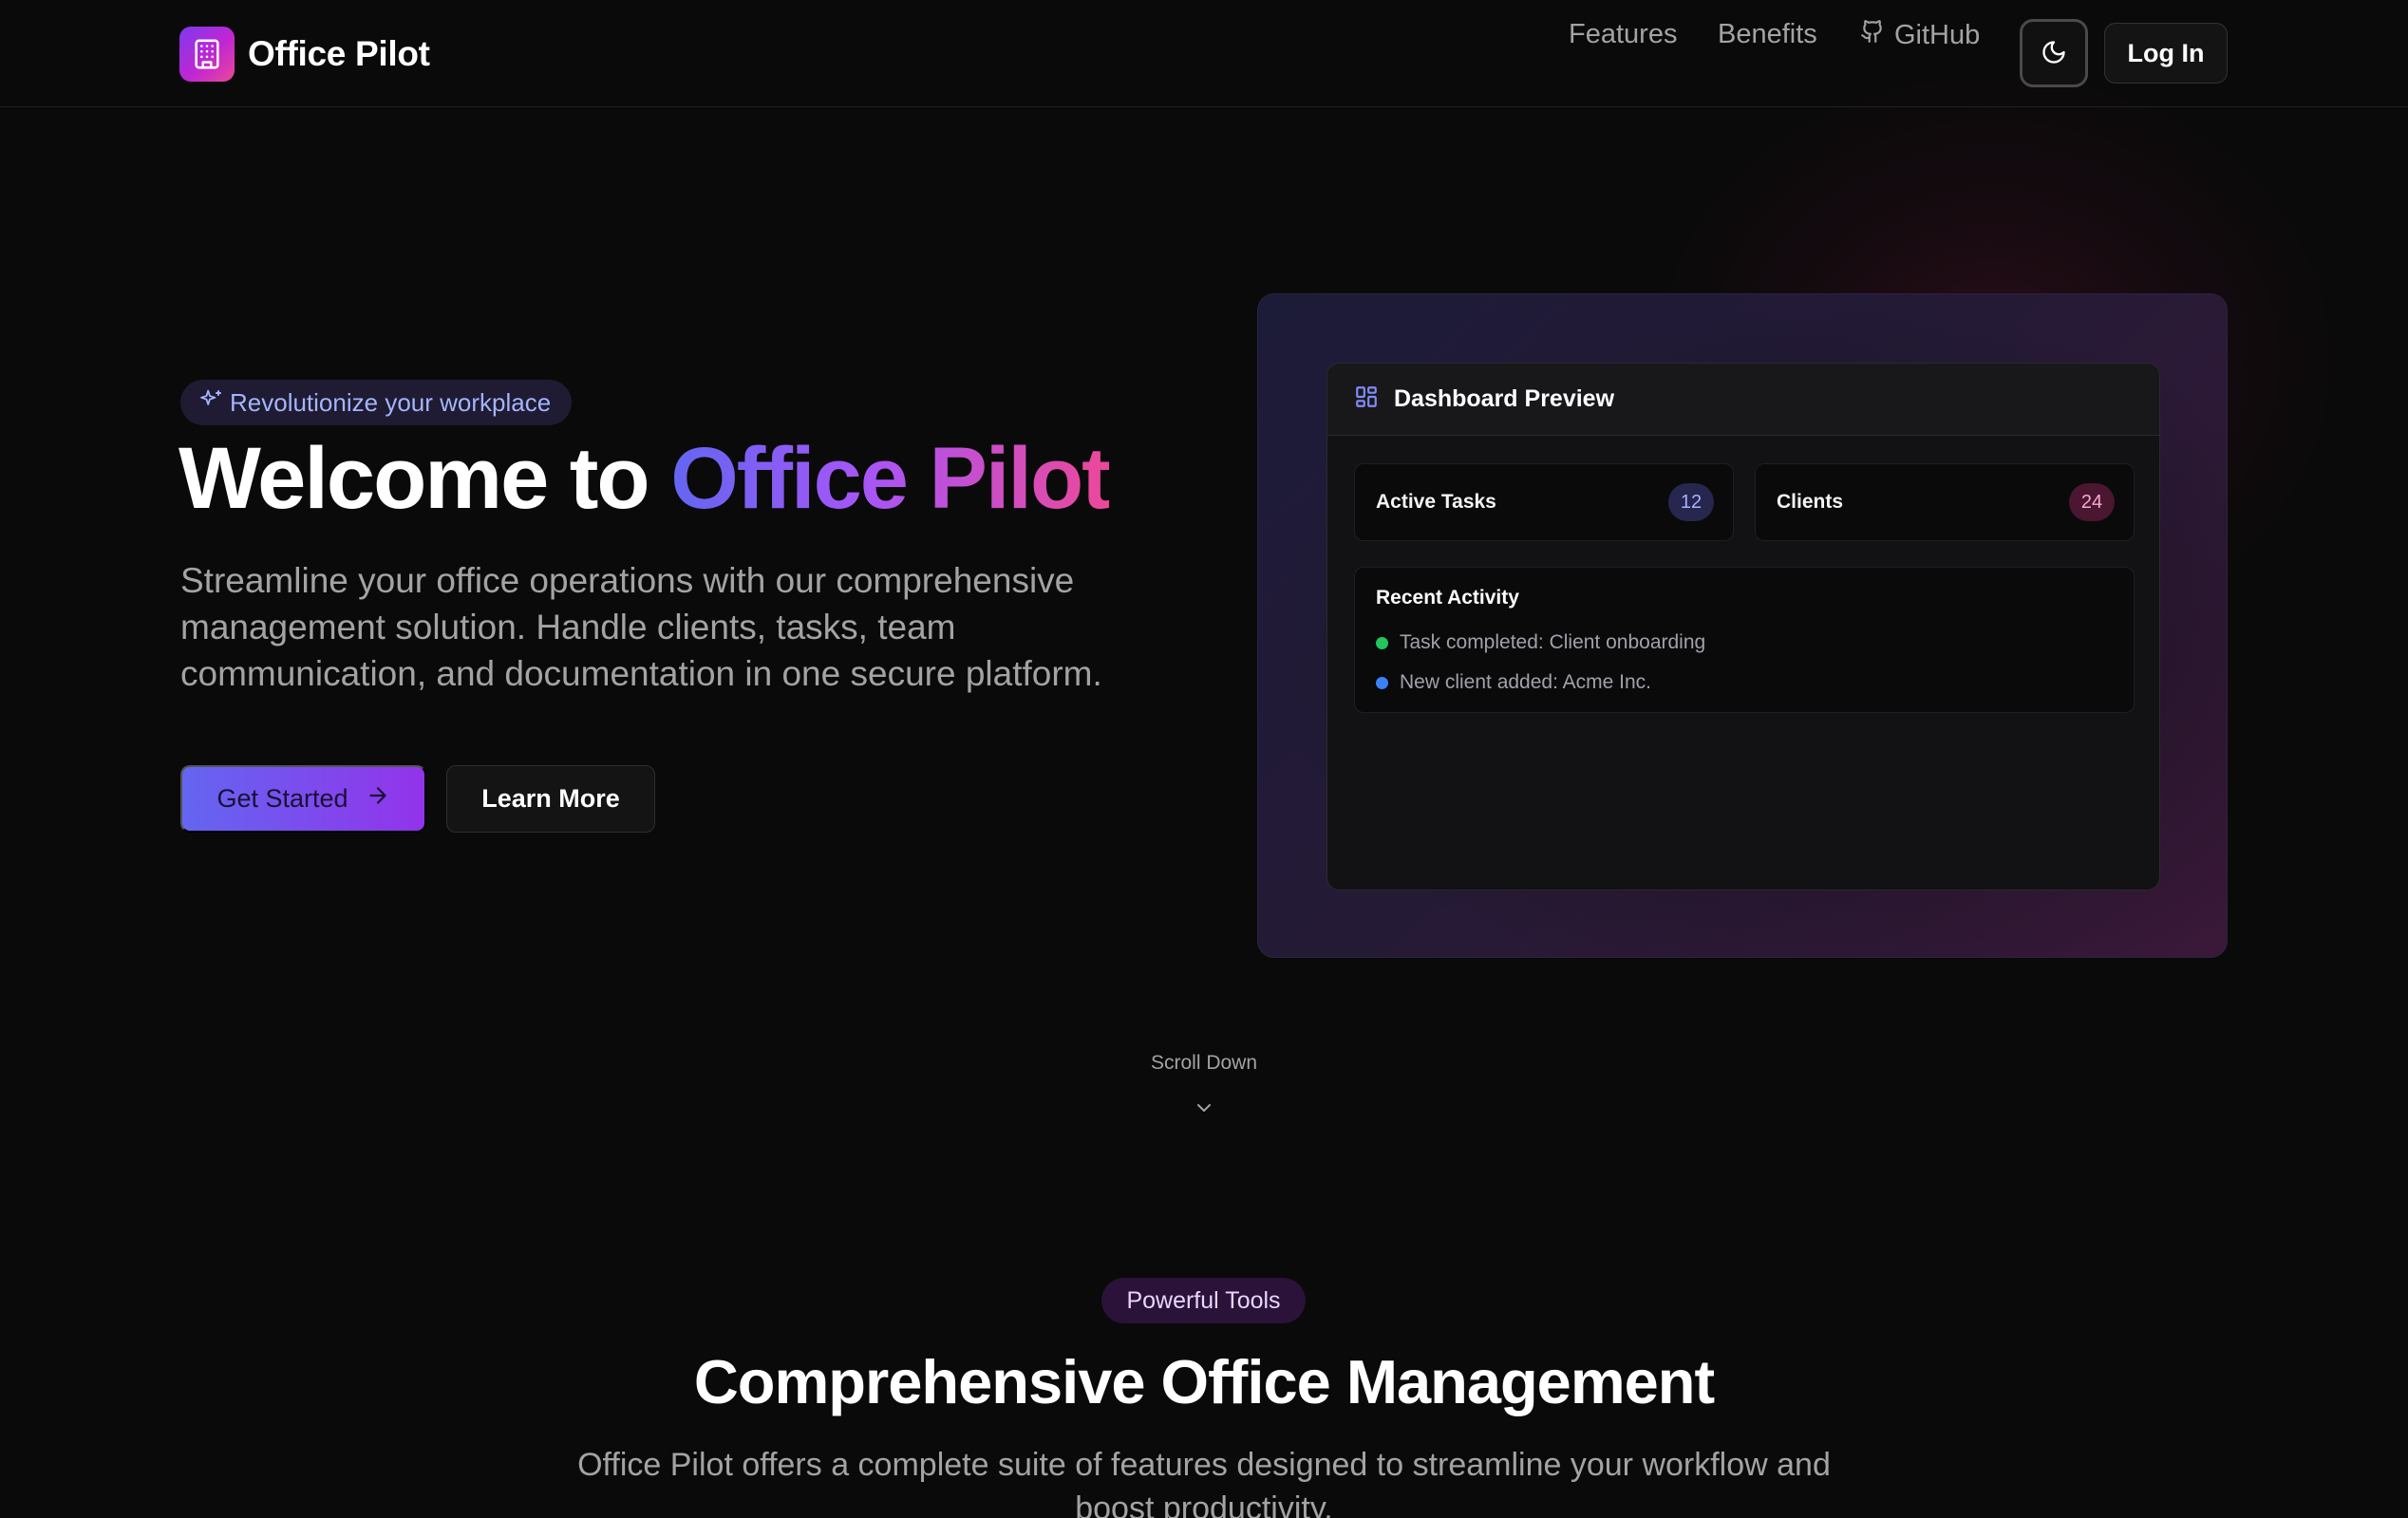 The height and width of the screenshot is (1518, 2408). Describe the element at coordinates (1767, 34) in the screenshot. I see `nav-benefits-link: Benefits` at that location.